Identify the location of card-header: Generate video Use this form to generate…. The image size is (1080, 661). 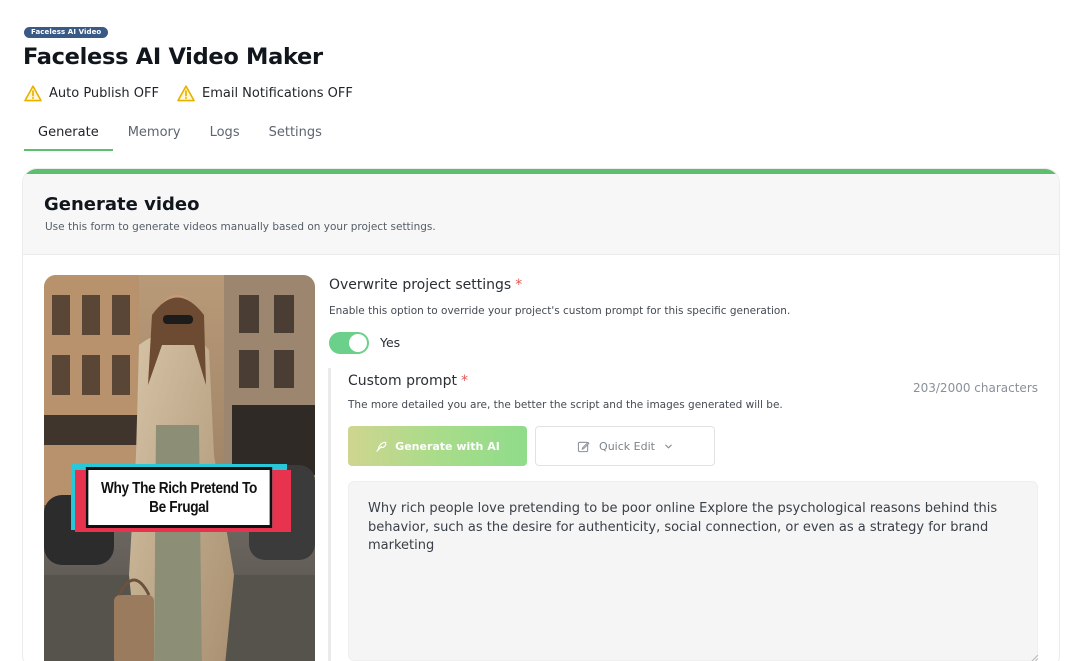
(541, 214).